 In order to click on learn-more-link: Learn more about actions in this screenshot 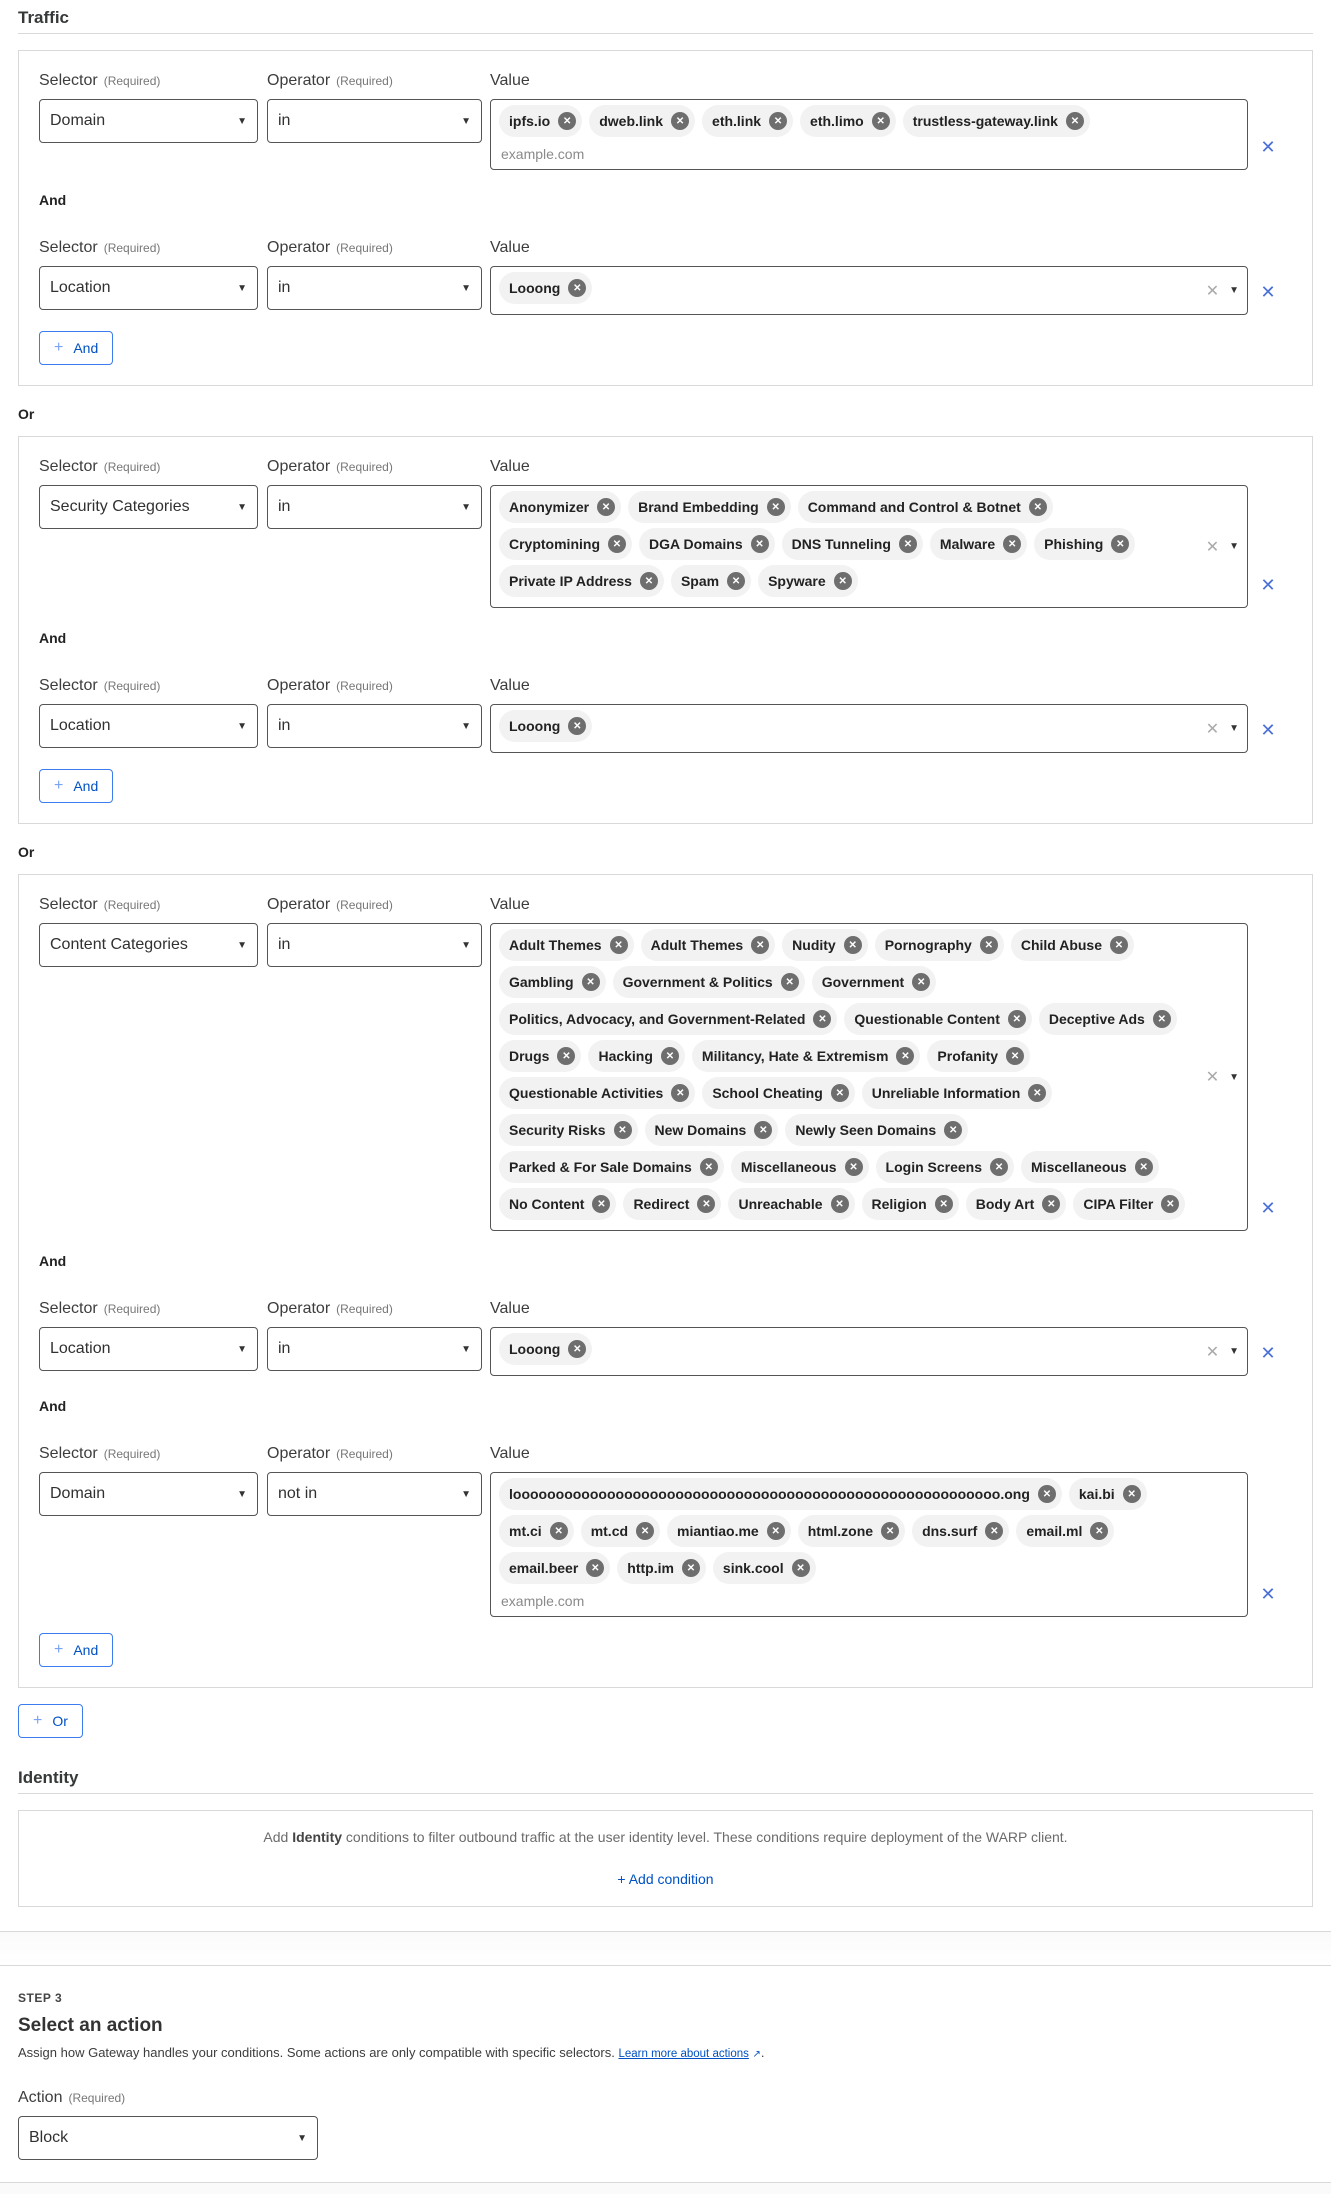, I will do `click(683, 2054)`.